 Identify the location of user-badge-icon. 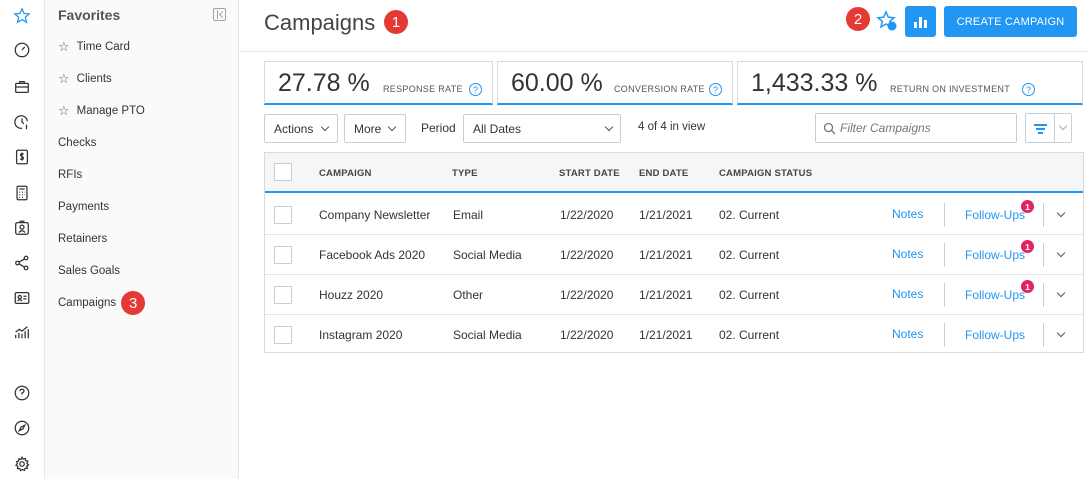
(22, 228).